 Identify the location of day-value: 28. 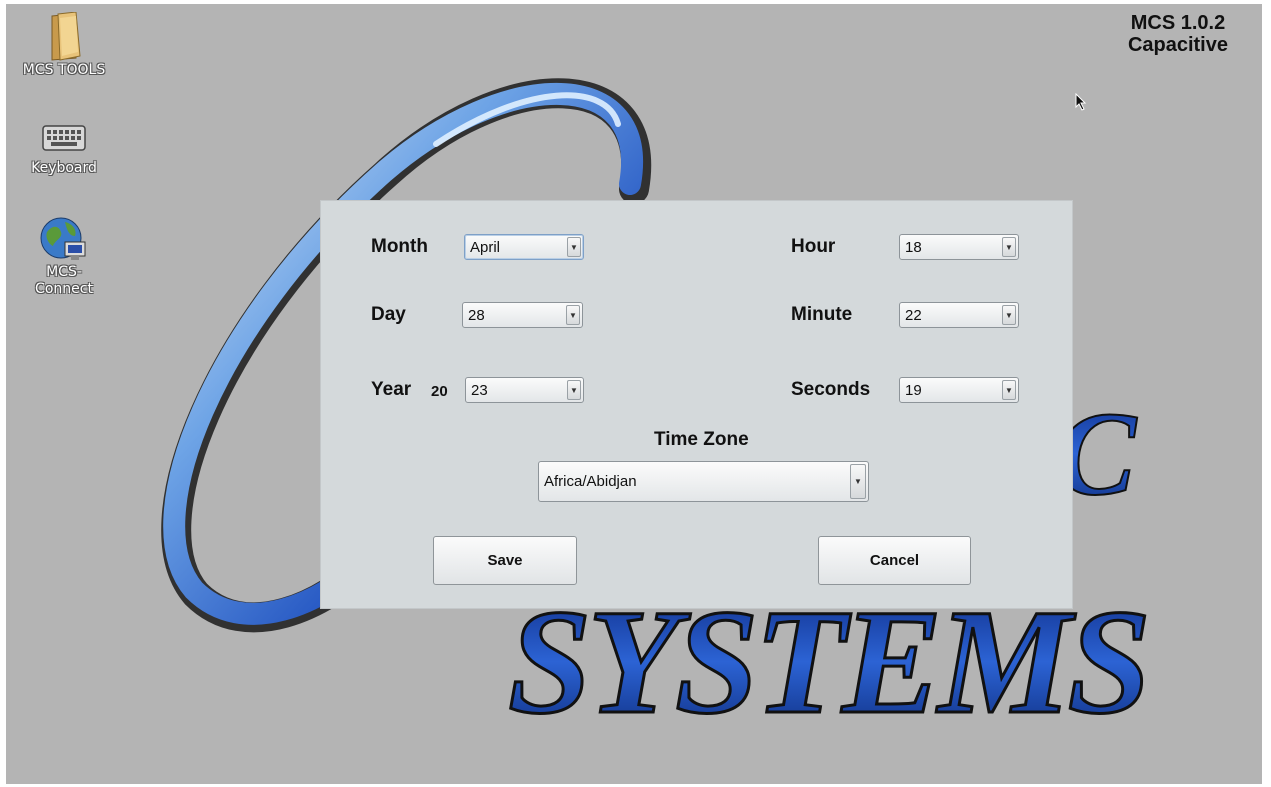
(476, 315).